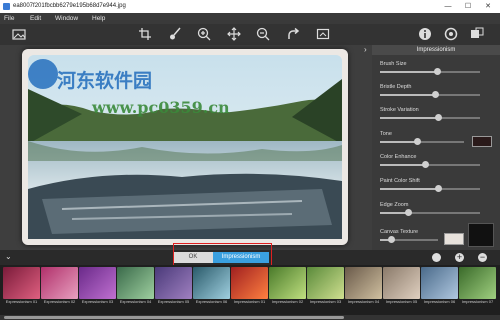  What do you see at coordinates (21, 301) in the screenshot?
I see `preset-caption: Expressionism 01` at bounding box center [21, 301].